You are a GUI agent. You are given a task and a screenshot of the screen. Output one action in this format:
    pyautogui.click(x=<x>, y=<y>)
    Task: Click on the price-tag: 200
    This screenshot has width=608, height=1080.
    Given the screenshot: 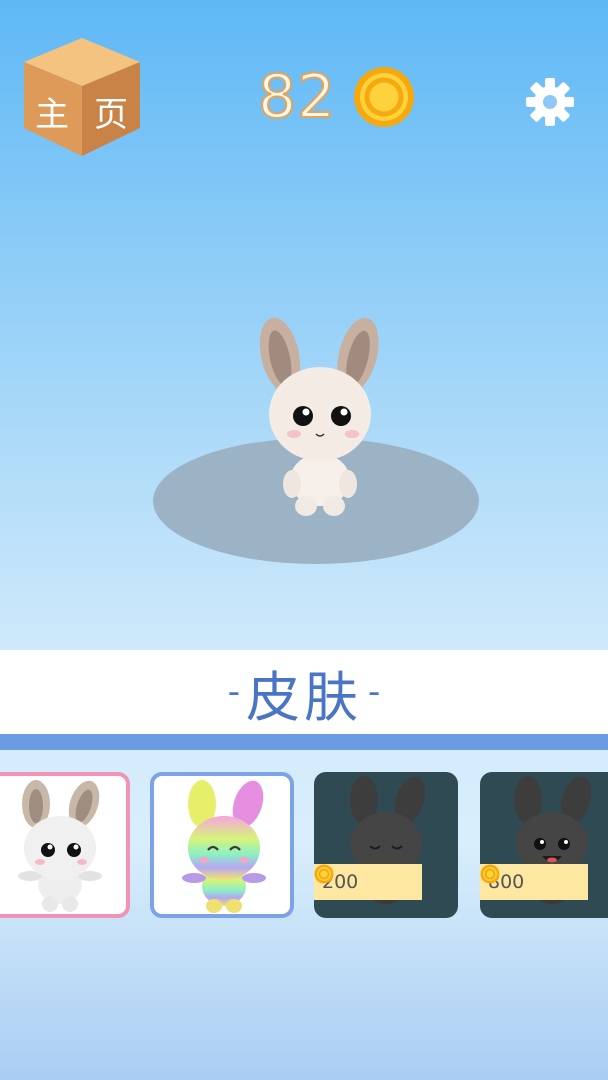 What is the action you would take?
    pyautogui.click(x=368, y=882)
    